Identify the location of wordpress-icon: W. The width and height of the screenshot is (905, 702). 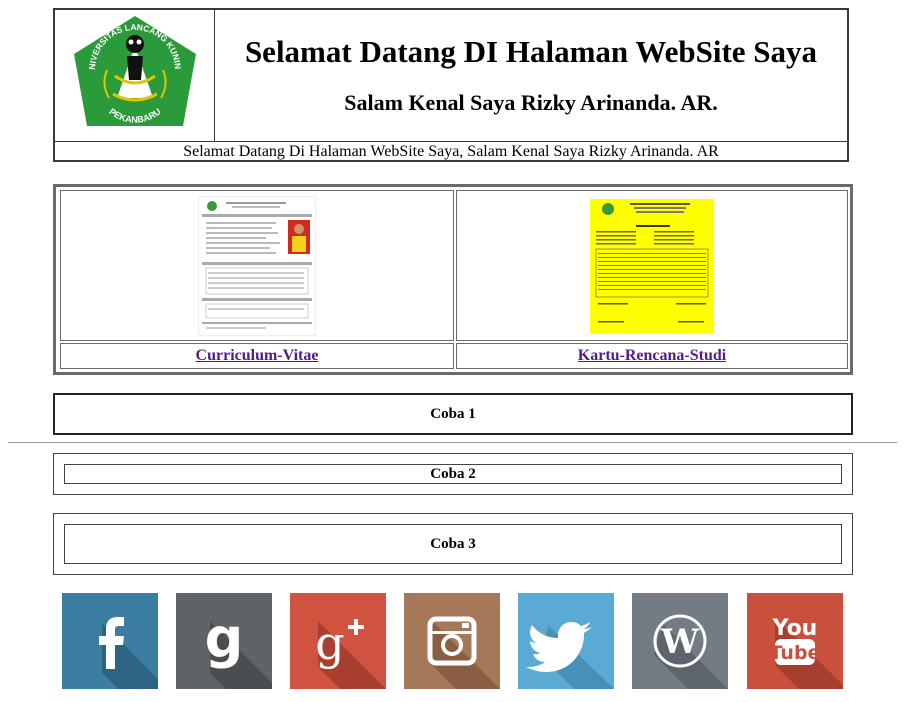
(680, 641).